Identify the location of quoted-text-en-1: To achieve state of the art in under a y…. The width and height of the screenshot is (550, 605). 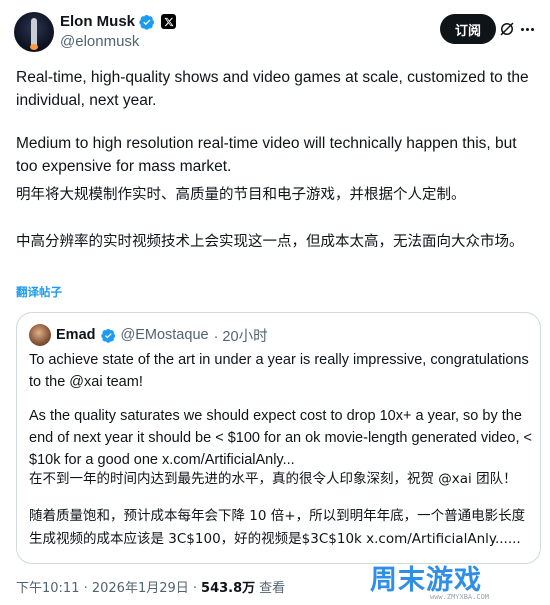
(279, 371).